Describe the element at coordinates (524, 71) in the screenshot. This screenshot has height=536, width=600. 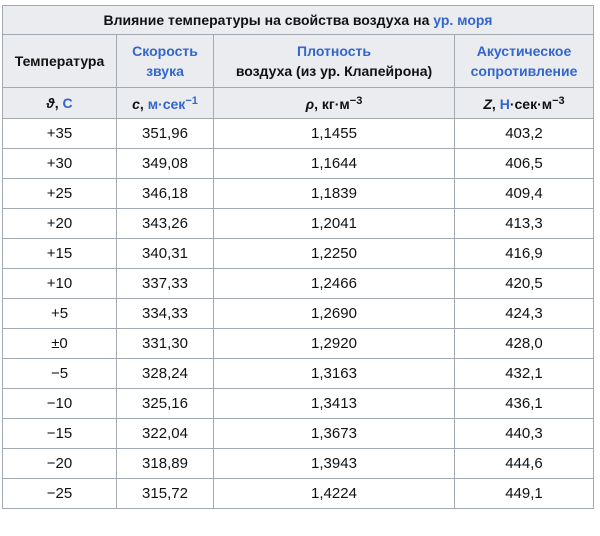
I see `impedance-line2: сопротивление` at that location.